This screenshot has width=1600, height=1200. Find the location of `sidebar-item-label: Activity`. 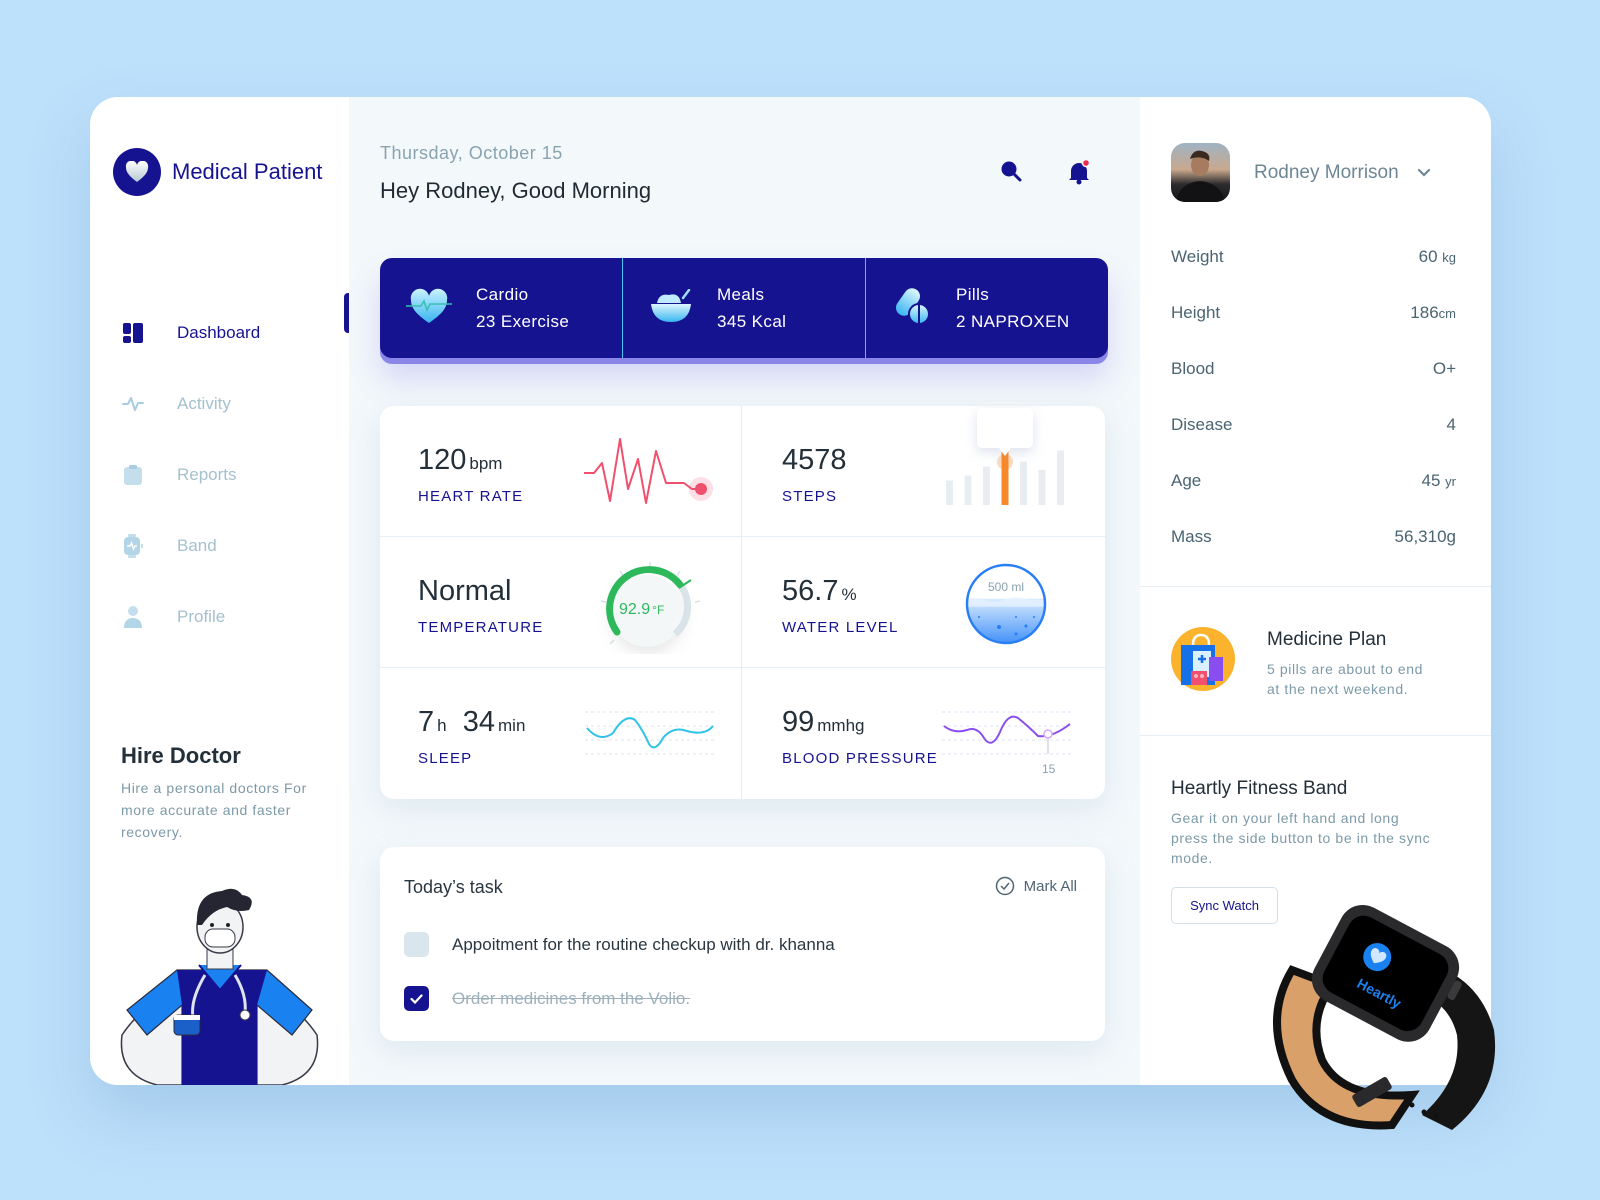

sidebar-item-label: Activity is located at coordinates (204, 403).